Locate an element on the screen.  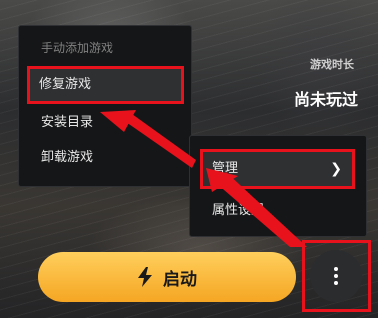
menu-item-properties: 属性设置 is located at coordinates (238, 211).